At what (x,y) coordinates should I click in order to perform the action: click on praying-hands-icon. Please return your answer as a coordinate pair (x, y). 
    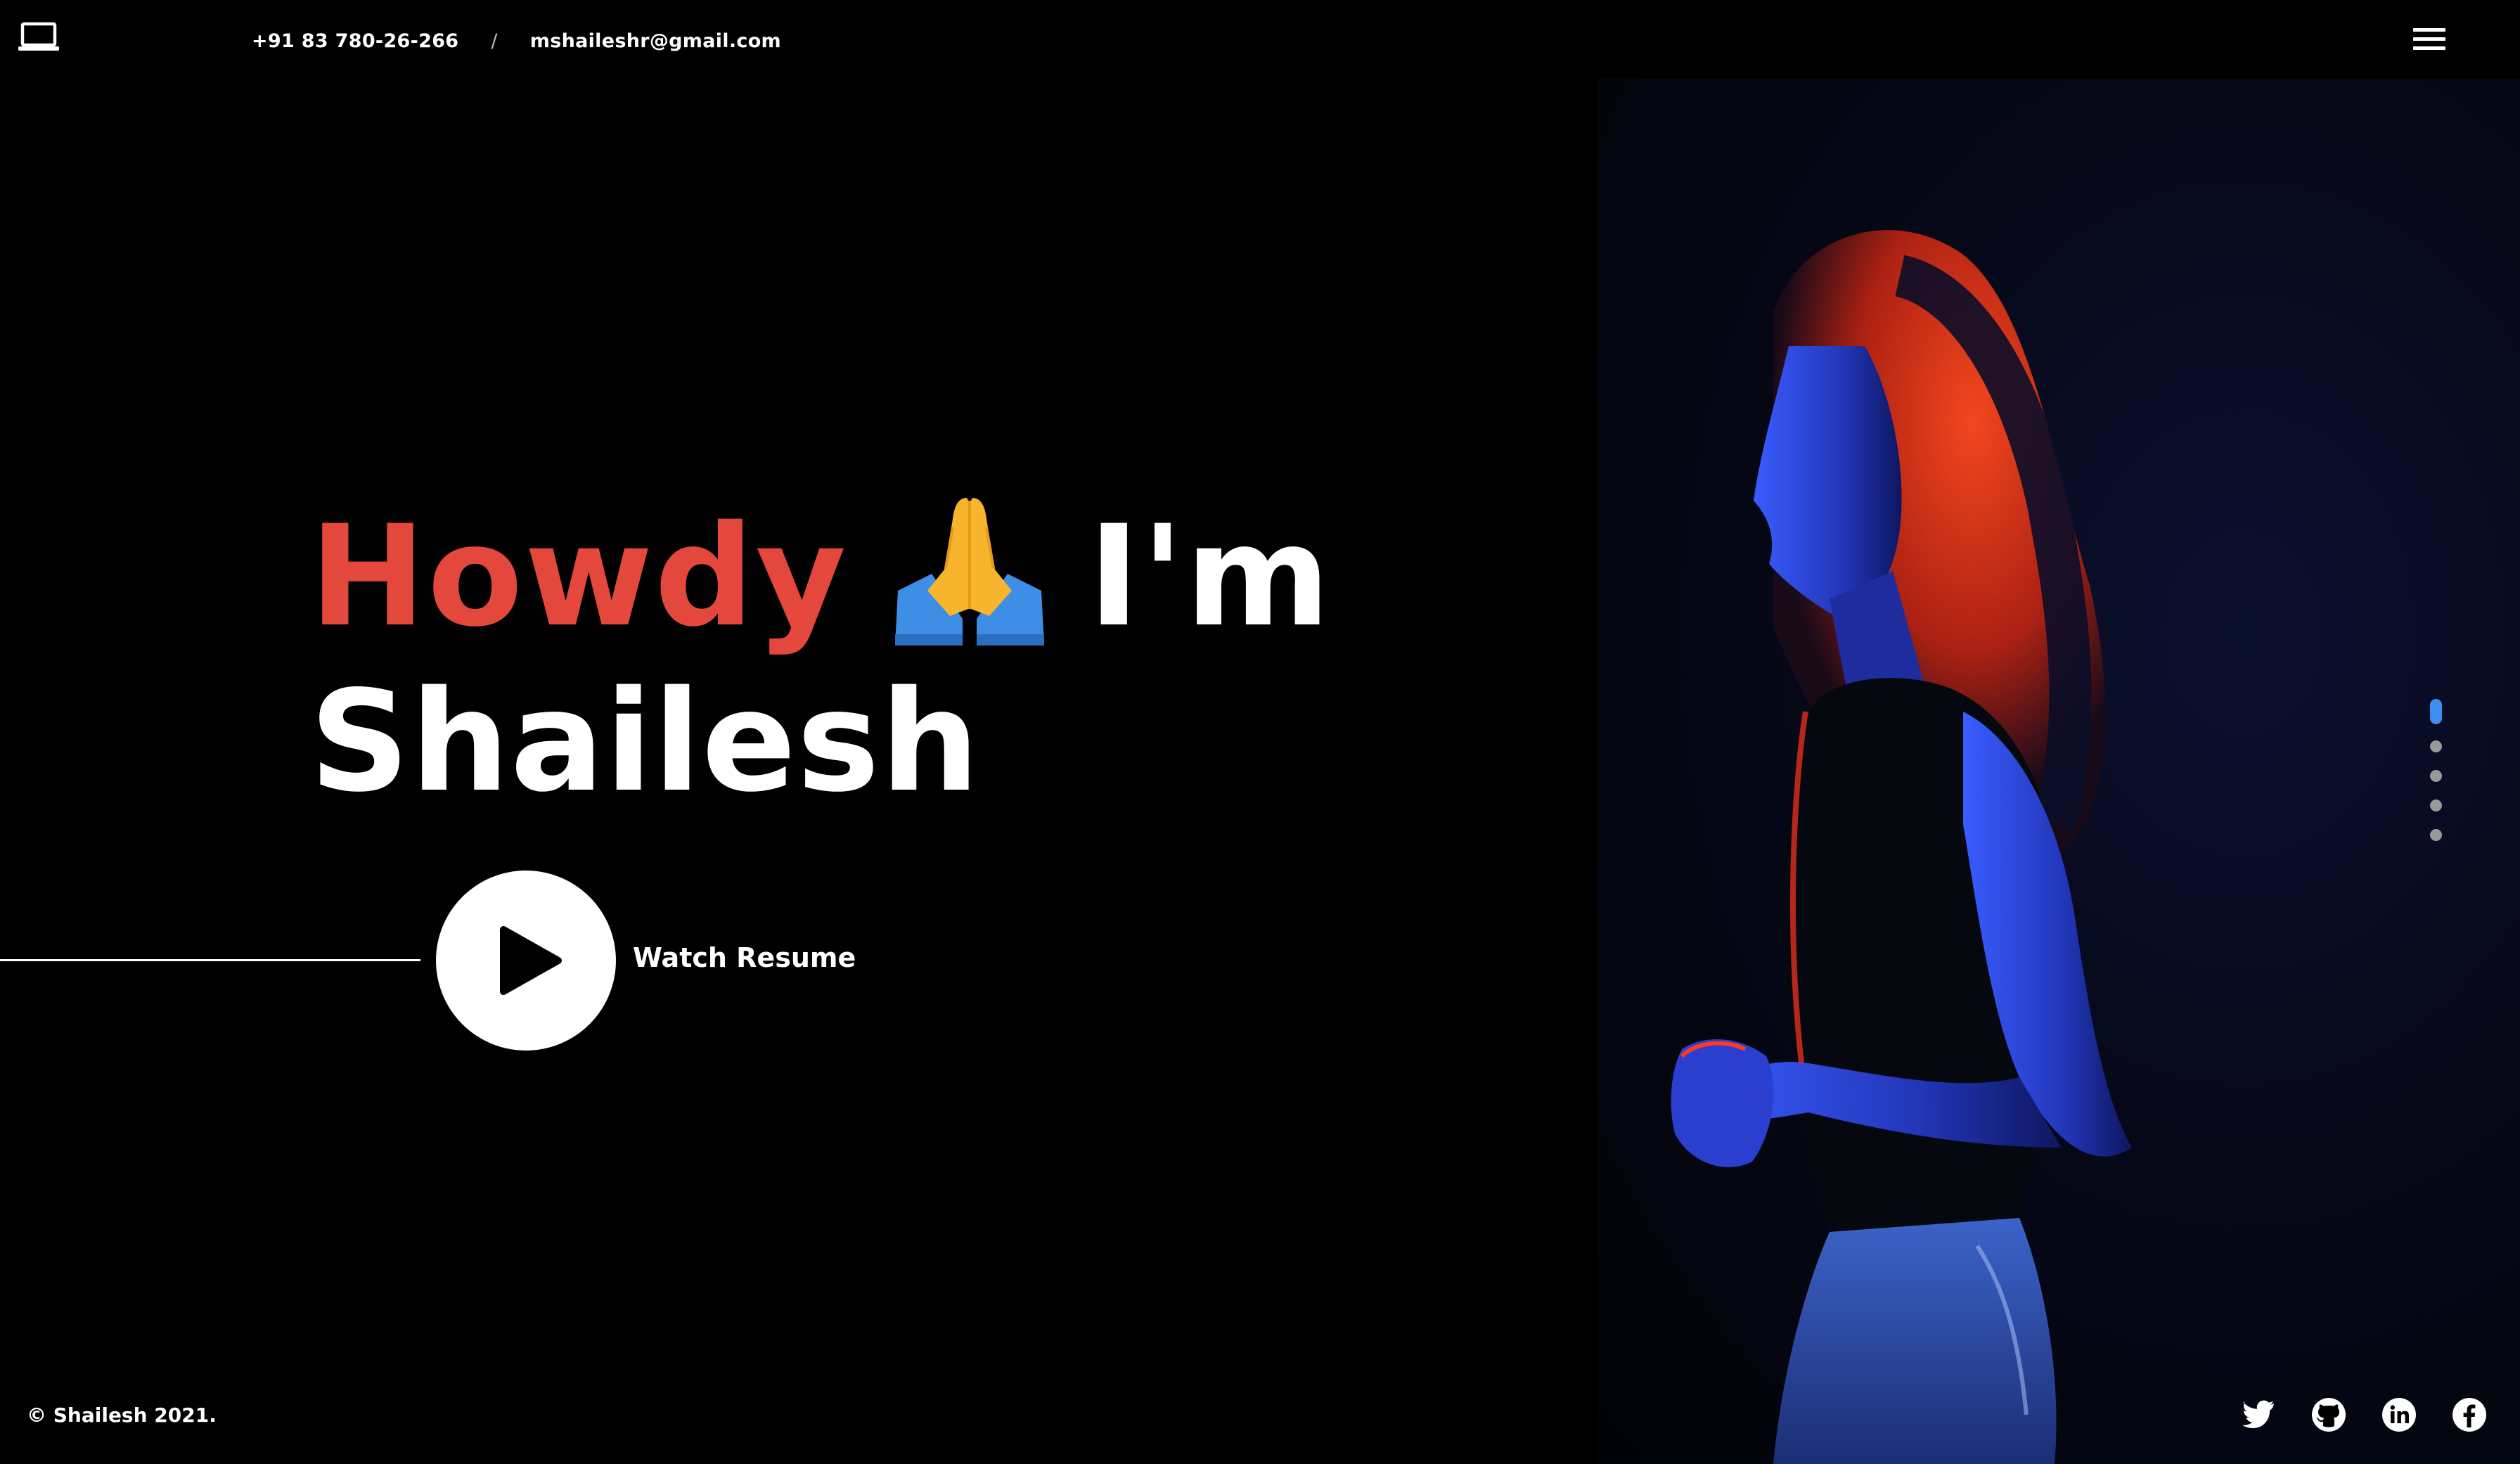
    Looking at the image, I should click on (969, 566).